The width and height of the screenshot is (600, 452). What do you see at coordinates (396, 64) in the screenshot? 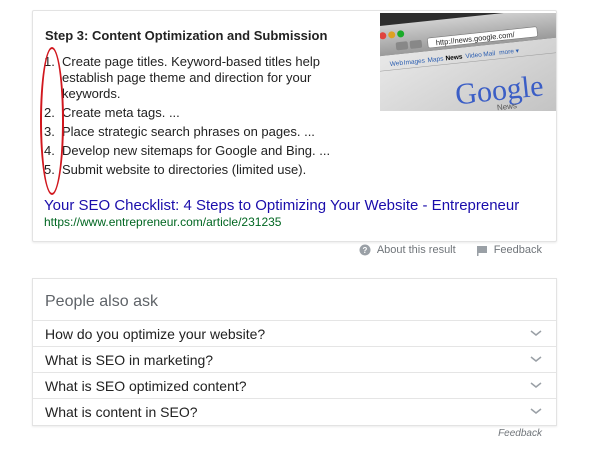
I see `thumbnail-tab: Web` at bounding box center [396, 64].